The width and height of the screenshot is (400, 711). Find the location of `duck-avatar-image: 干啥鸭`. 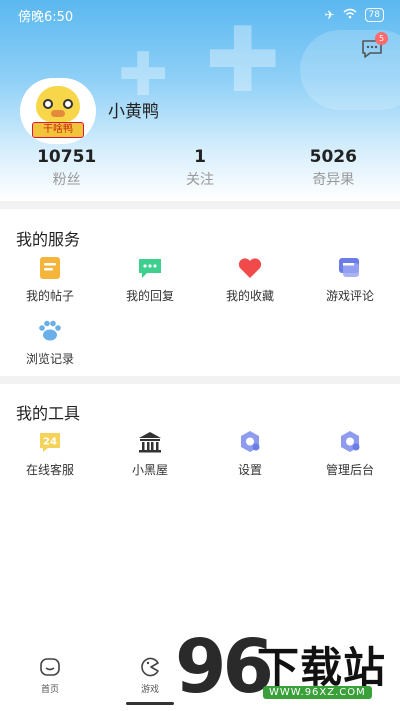

duck-avatar-image: 干啥鸭 is located at coordinates (58, 111).